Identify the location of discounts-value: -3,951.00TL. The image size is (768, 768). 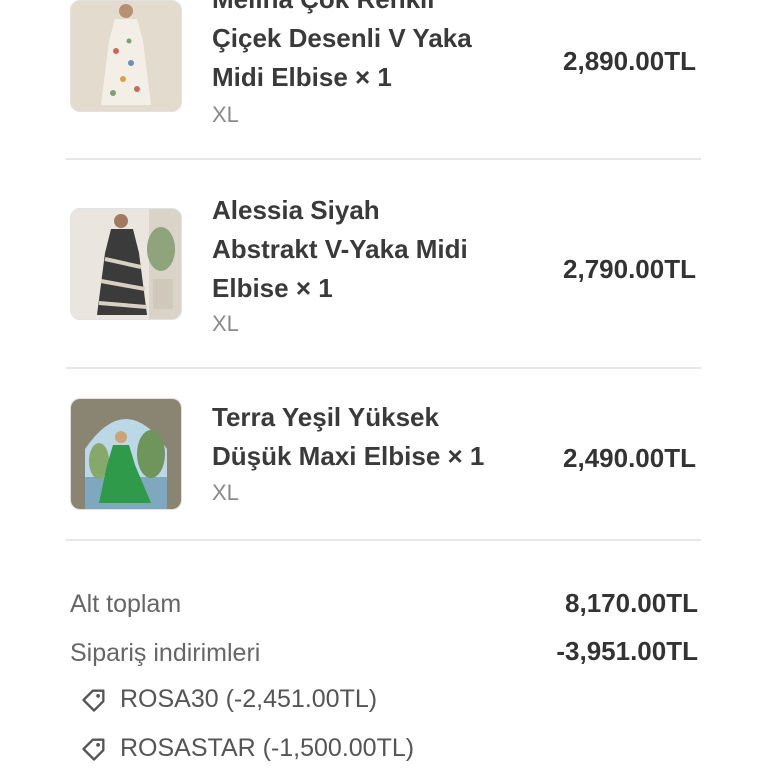
(627, 651).